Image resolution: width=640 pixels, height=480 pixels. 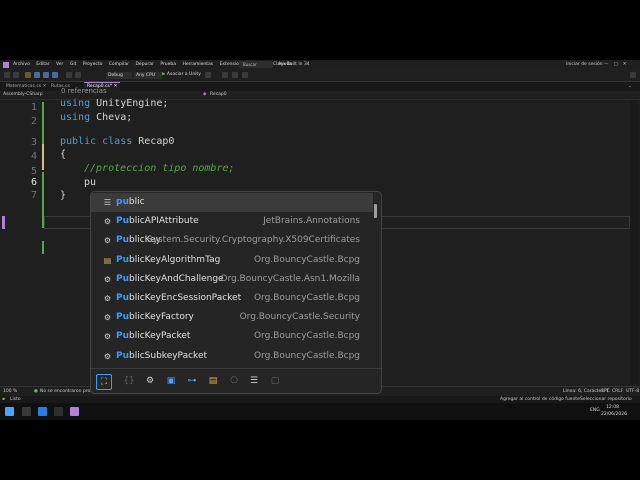 What do you see at coordinates (7, 75) in the screenshot?
I see `back-icon` at bounding box center [7, 75].